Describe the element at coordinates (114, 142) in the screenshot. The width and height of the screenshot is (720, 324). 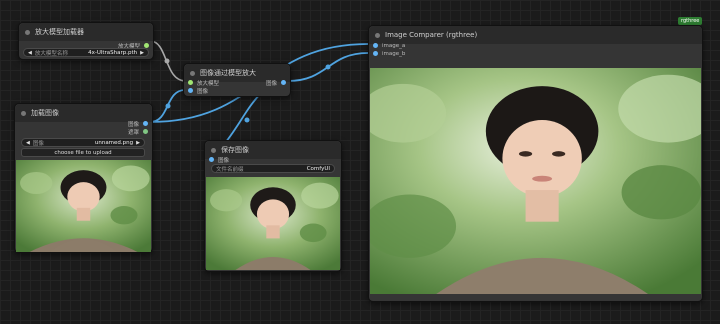
I see `widget-value: unnamed.png` at that location.